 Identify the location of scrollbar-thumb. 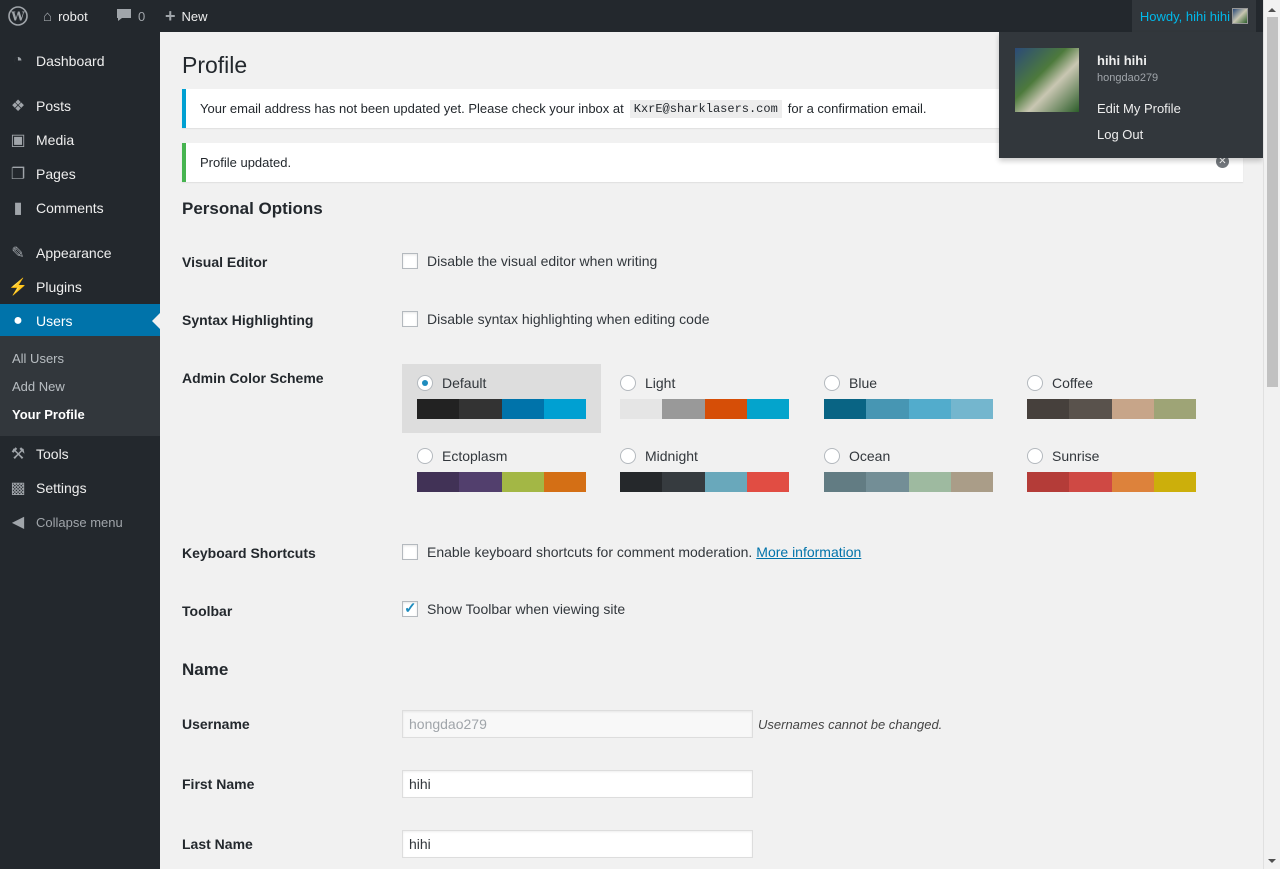
(1272, 202).